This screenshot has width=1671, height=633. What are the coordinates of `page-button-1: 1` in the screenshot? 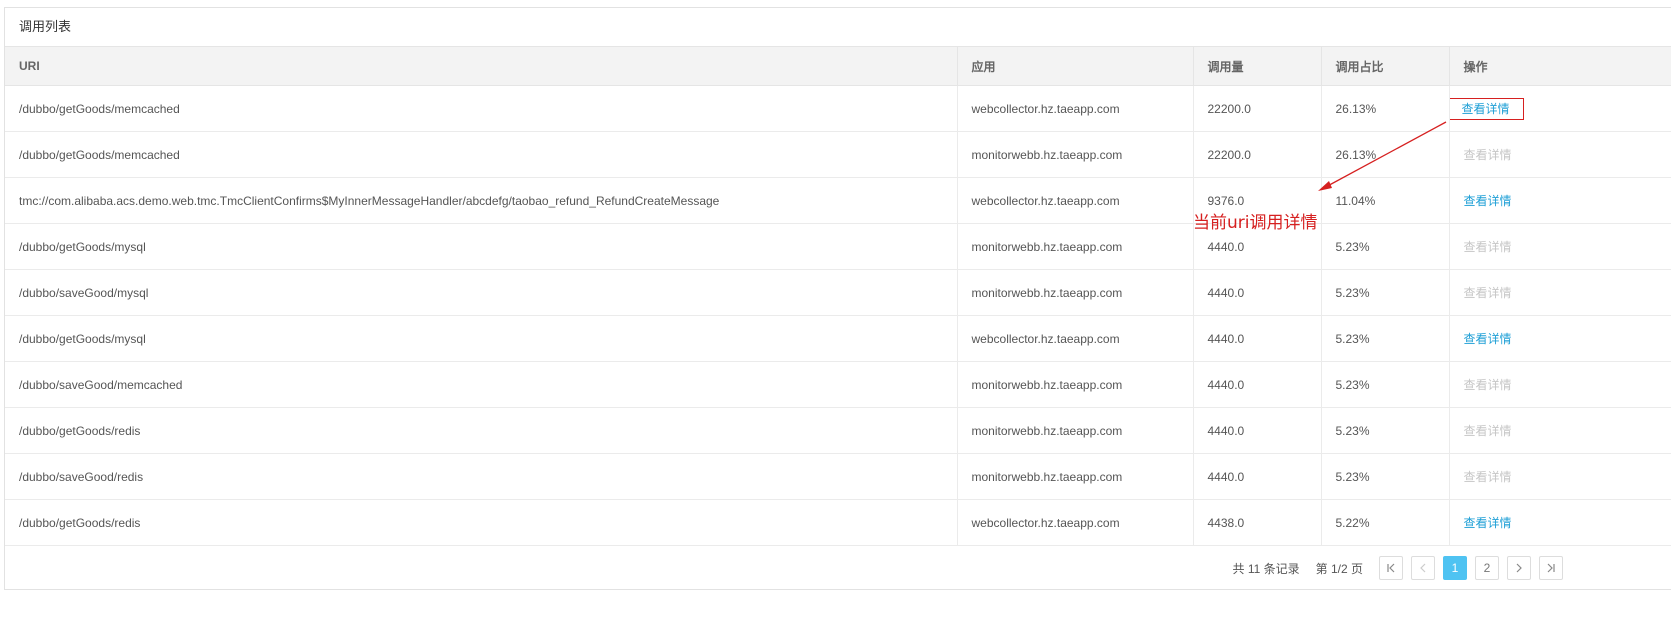 It's located at (1455, 568).